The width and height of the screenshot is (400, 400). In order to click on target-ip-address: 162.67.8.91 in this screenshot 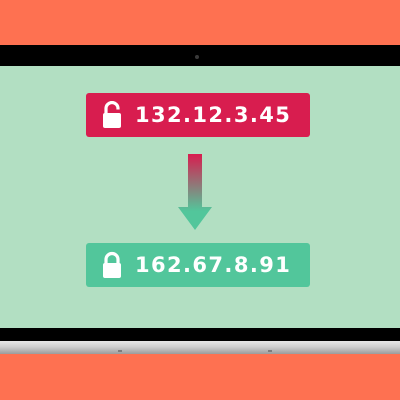, I will do `click(213, 265)`.